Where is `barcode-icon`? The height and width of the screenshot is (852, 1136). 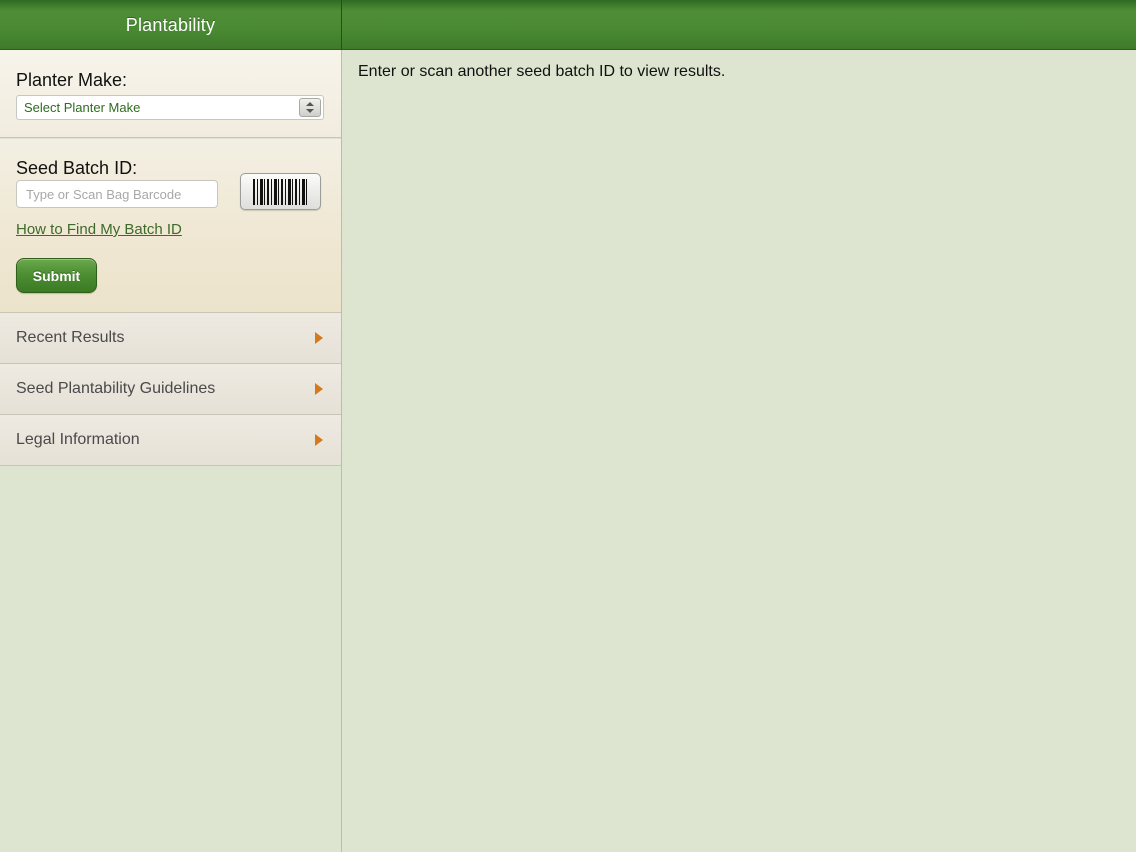 barcode-icon is located at coordinates (281, 192).